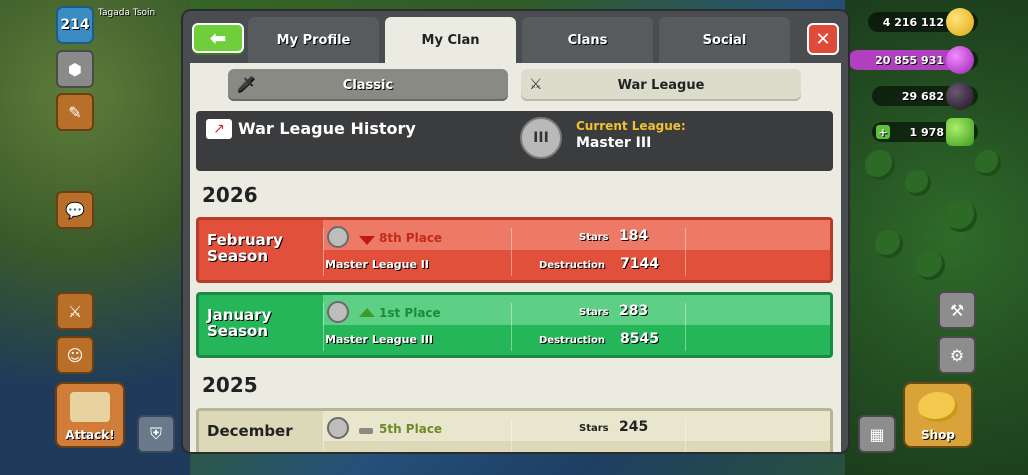  I want to click on arrow-left-icon: ⬅, so click(218, 38).